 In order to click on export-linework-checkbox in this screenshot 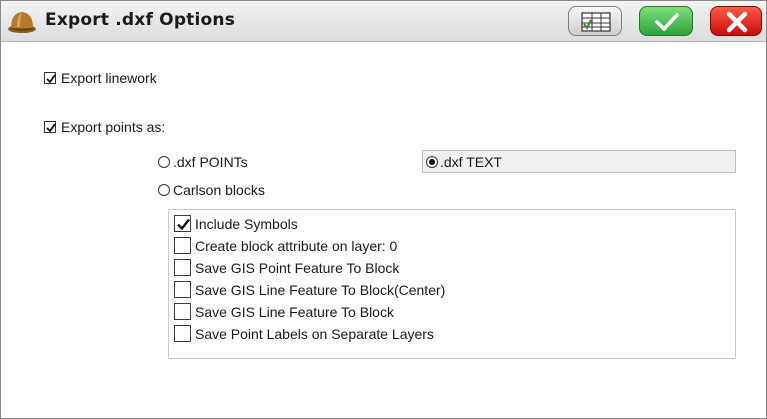, I will do `click(50, 78)`.